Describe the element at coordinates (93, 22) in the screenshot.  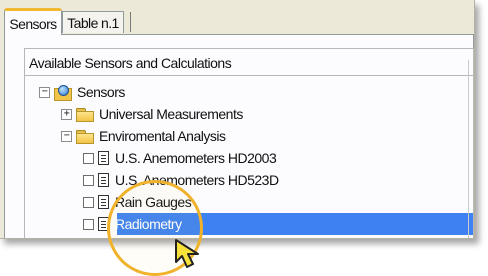
I see `tab-table-n1: Table n.1` at that location.